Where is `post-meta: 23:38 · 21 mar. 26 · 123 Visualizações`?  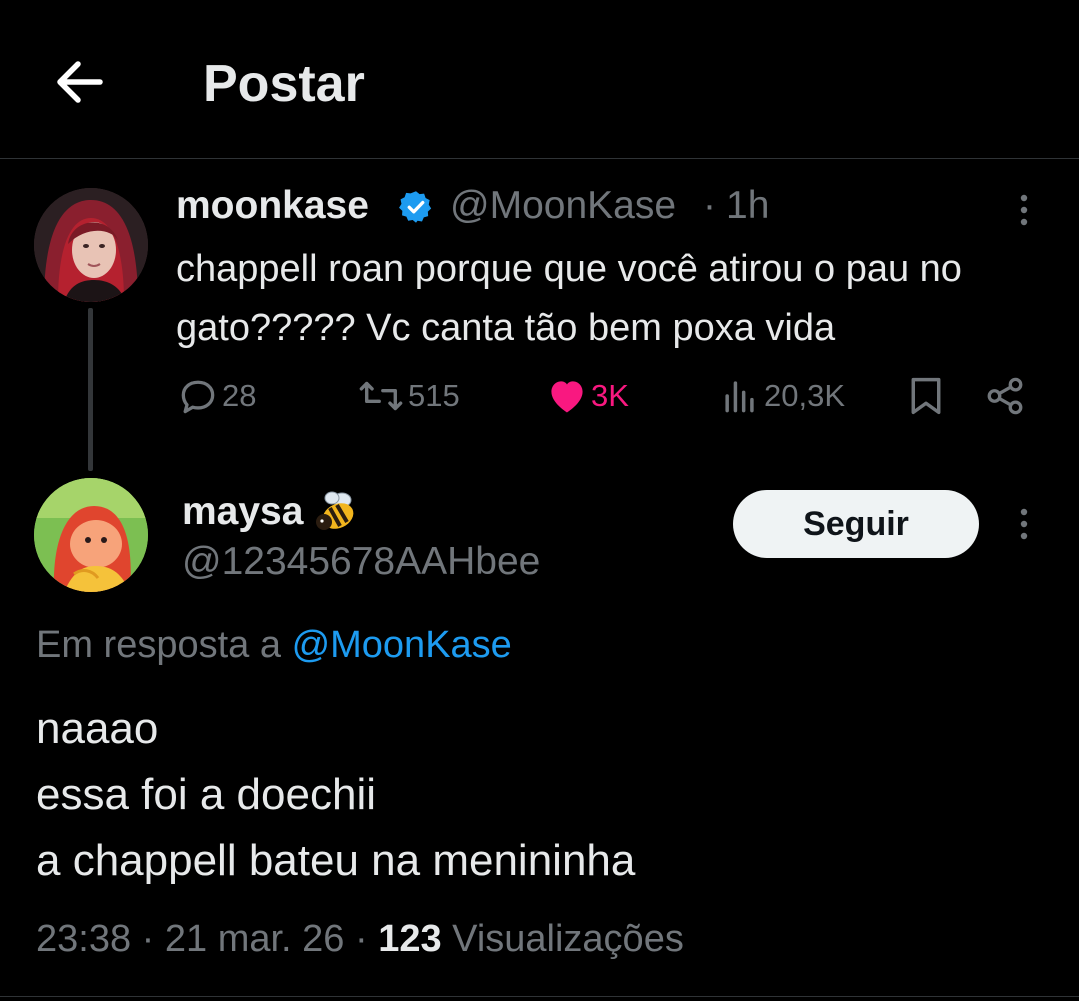 post-meta: 23:38 · 21 mar. 26 · 123 Visualizações is located at coordinates (360, 939).